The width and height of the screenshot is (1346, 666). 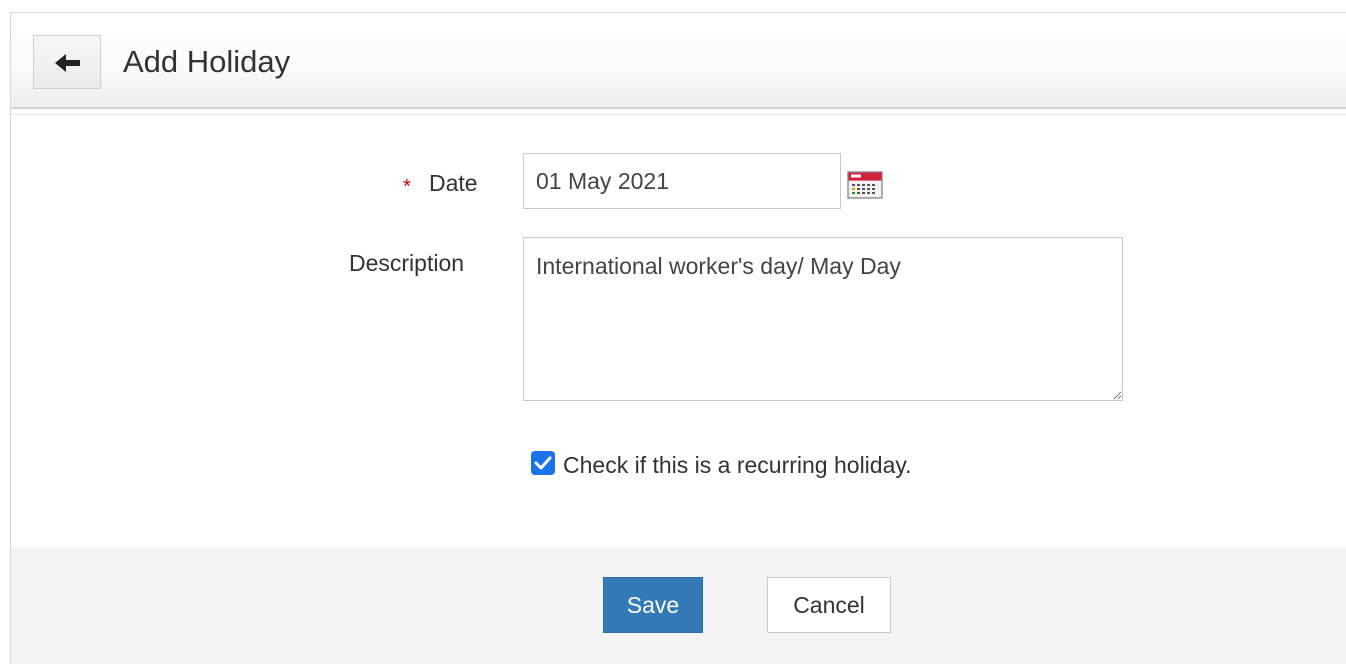 I want to click on calendar-icon, so click(x=865, y=185).